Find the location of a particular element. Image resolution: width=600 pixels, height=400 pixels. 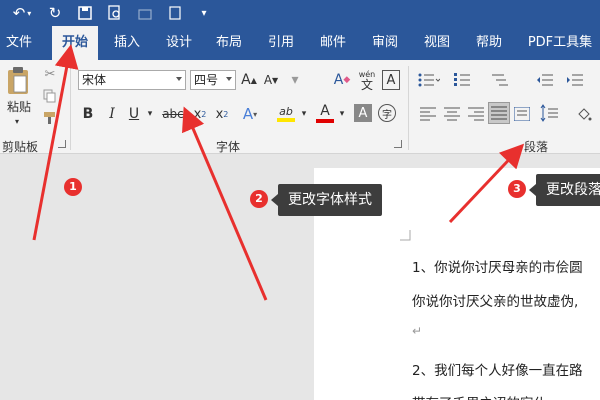

align-left-button is located at coordinates (428, 114).